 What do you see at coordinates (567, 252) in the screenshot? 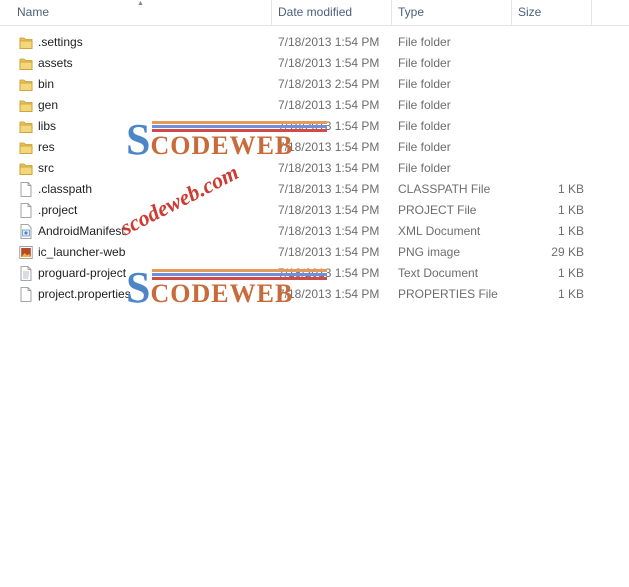
I see `file-size: 29 KB` at bounding box center [567, 252].